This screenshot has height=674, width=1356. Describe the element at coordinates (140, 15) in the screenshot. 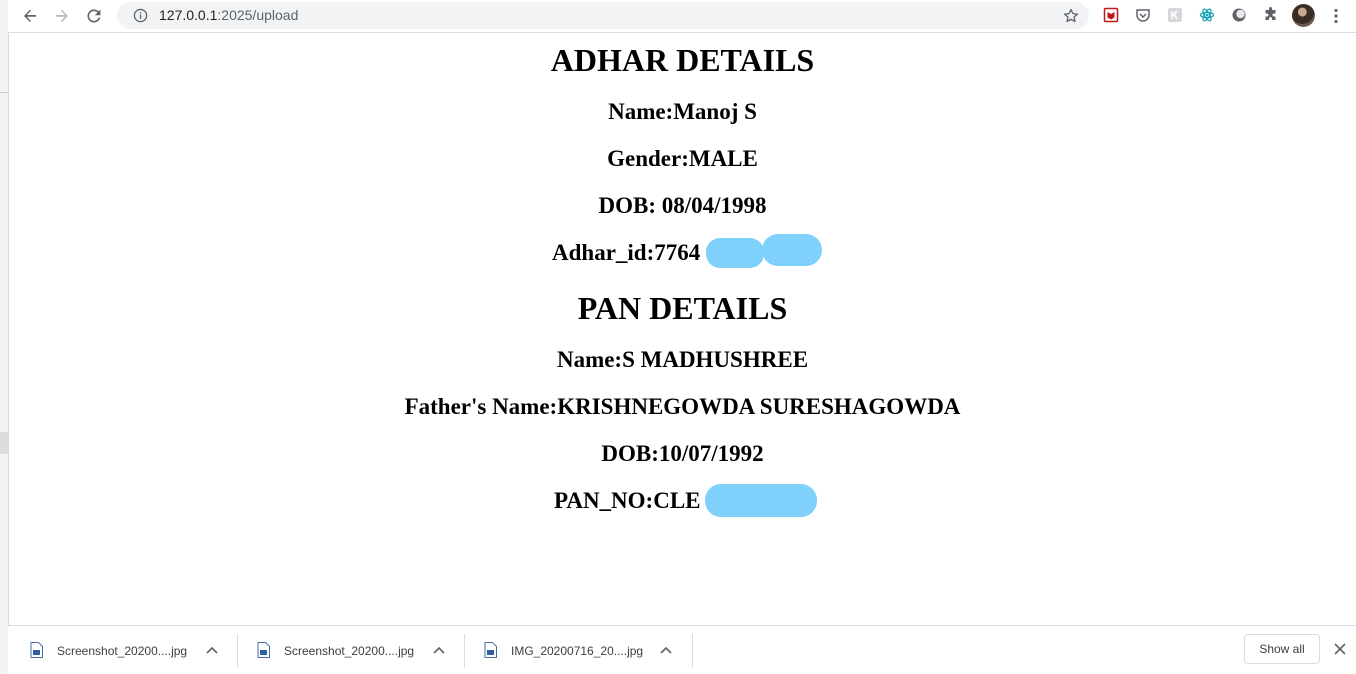

I see `info-icon` at that location.